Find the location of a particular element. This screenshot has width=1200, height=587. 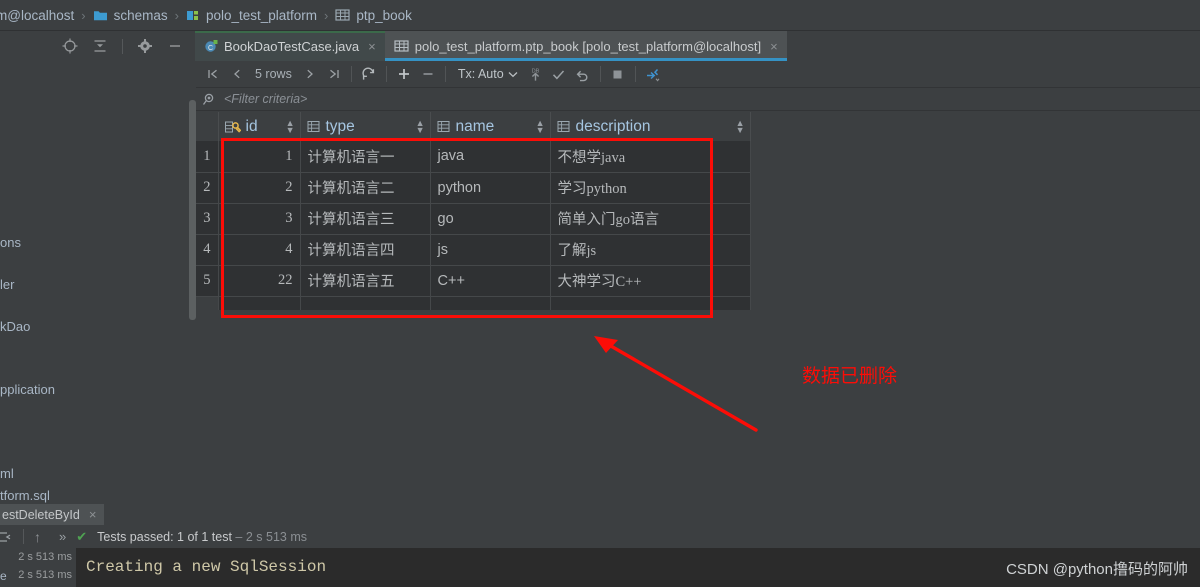

collapse-all-icon is located at coordinates (100, 46).